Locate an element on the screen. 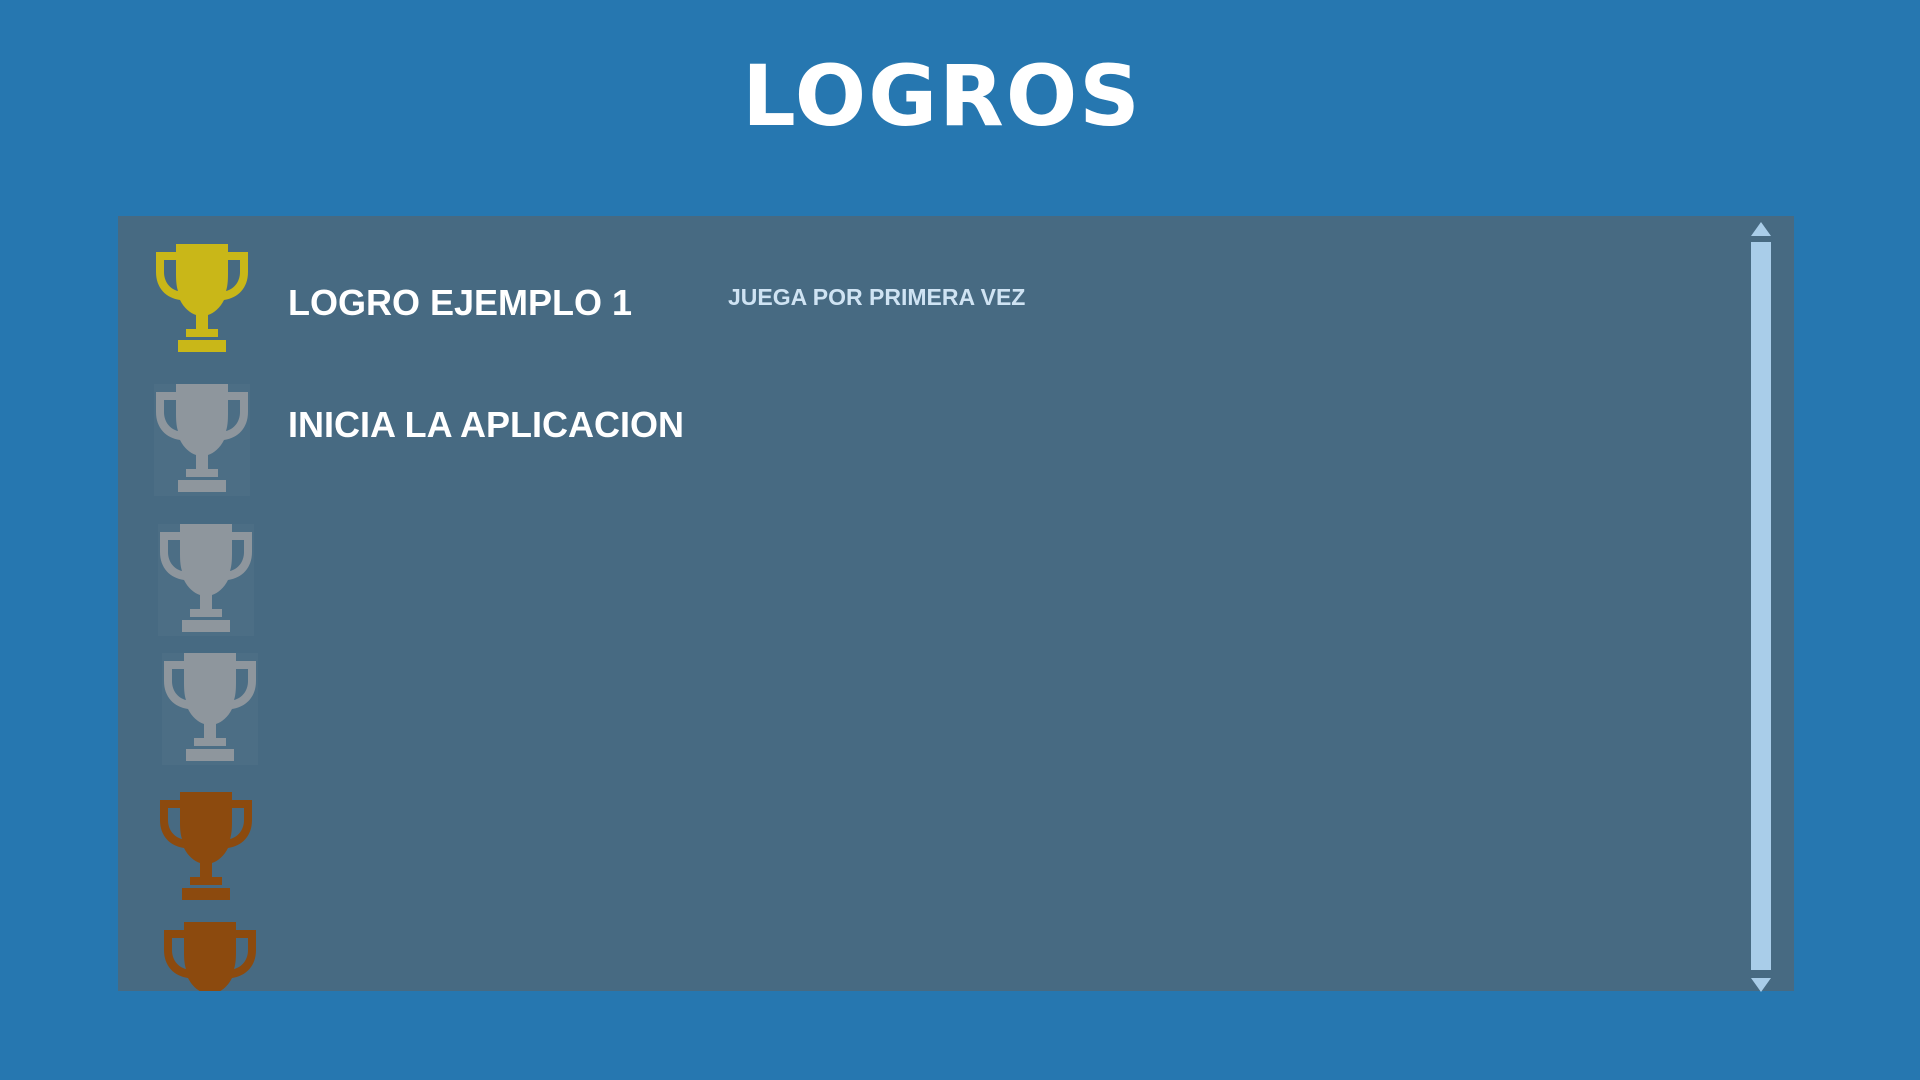 This screenshot has height=1080, width=1920. scroll-thumb is located at coordinates (1761, 606).